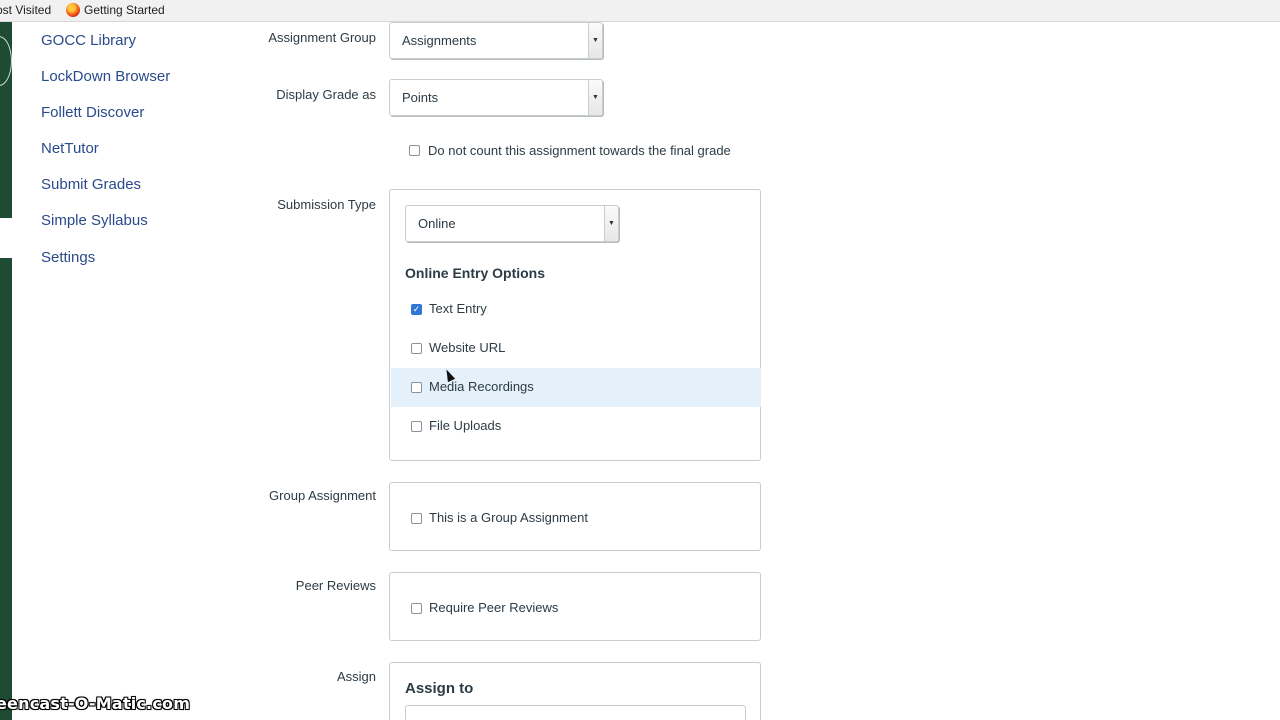  I want to click on bookmark-getting-started-label: Getting Started, so click(124, 10).